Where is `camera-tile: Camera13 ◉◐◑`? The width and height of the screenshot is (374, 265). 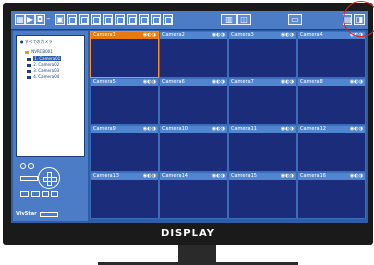 camera-tile: Camera13 ◉◐◑ is located at coordinates (124, 195).